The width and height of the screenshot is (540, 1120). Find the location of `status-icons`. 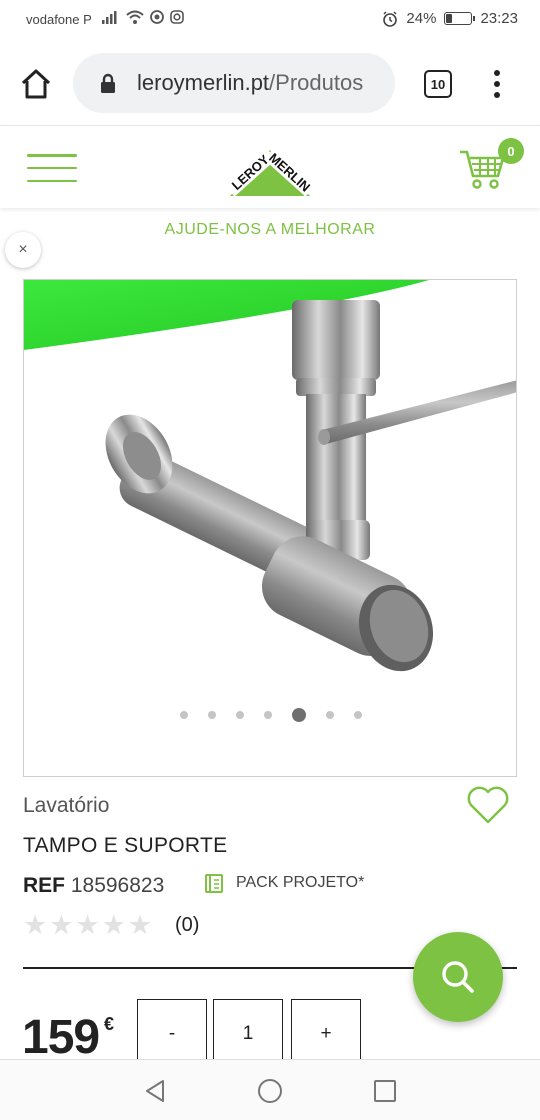

status-icons is located at coordinates (143, 17).